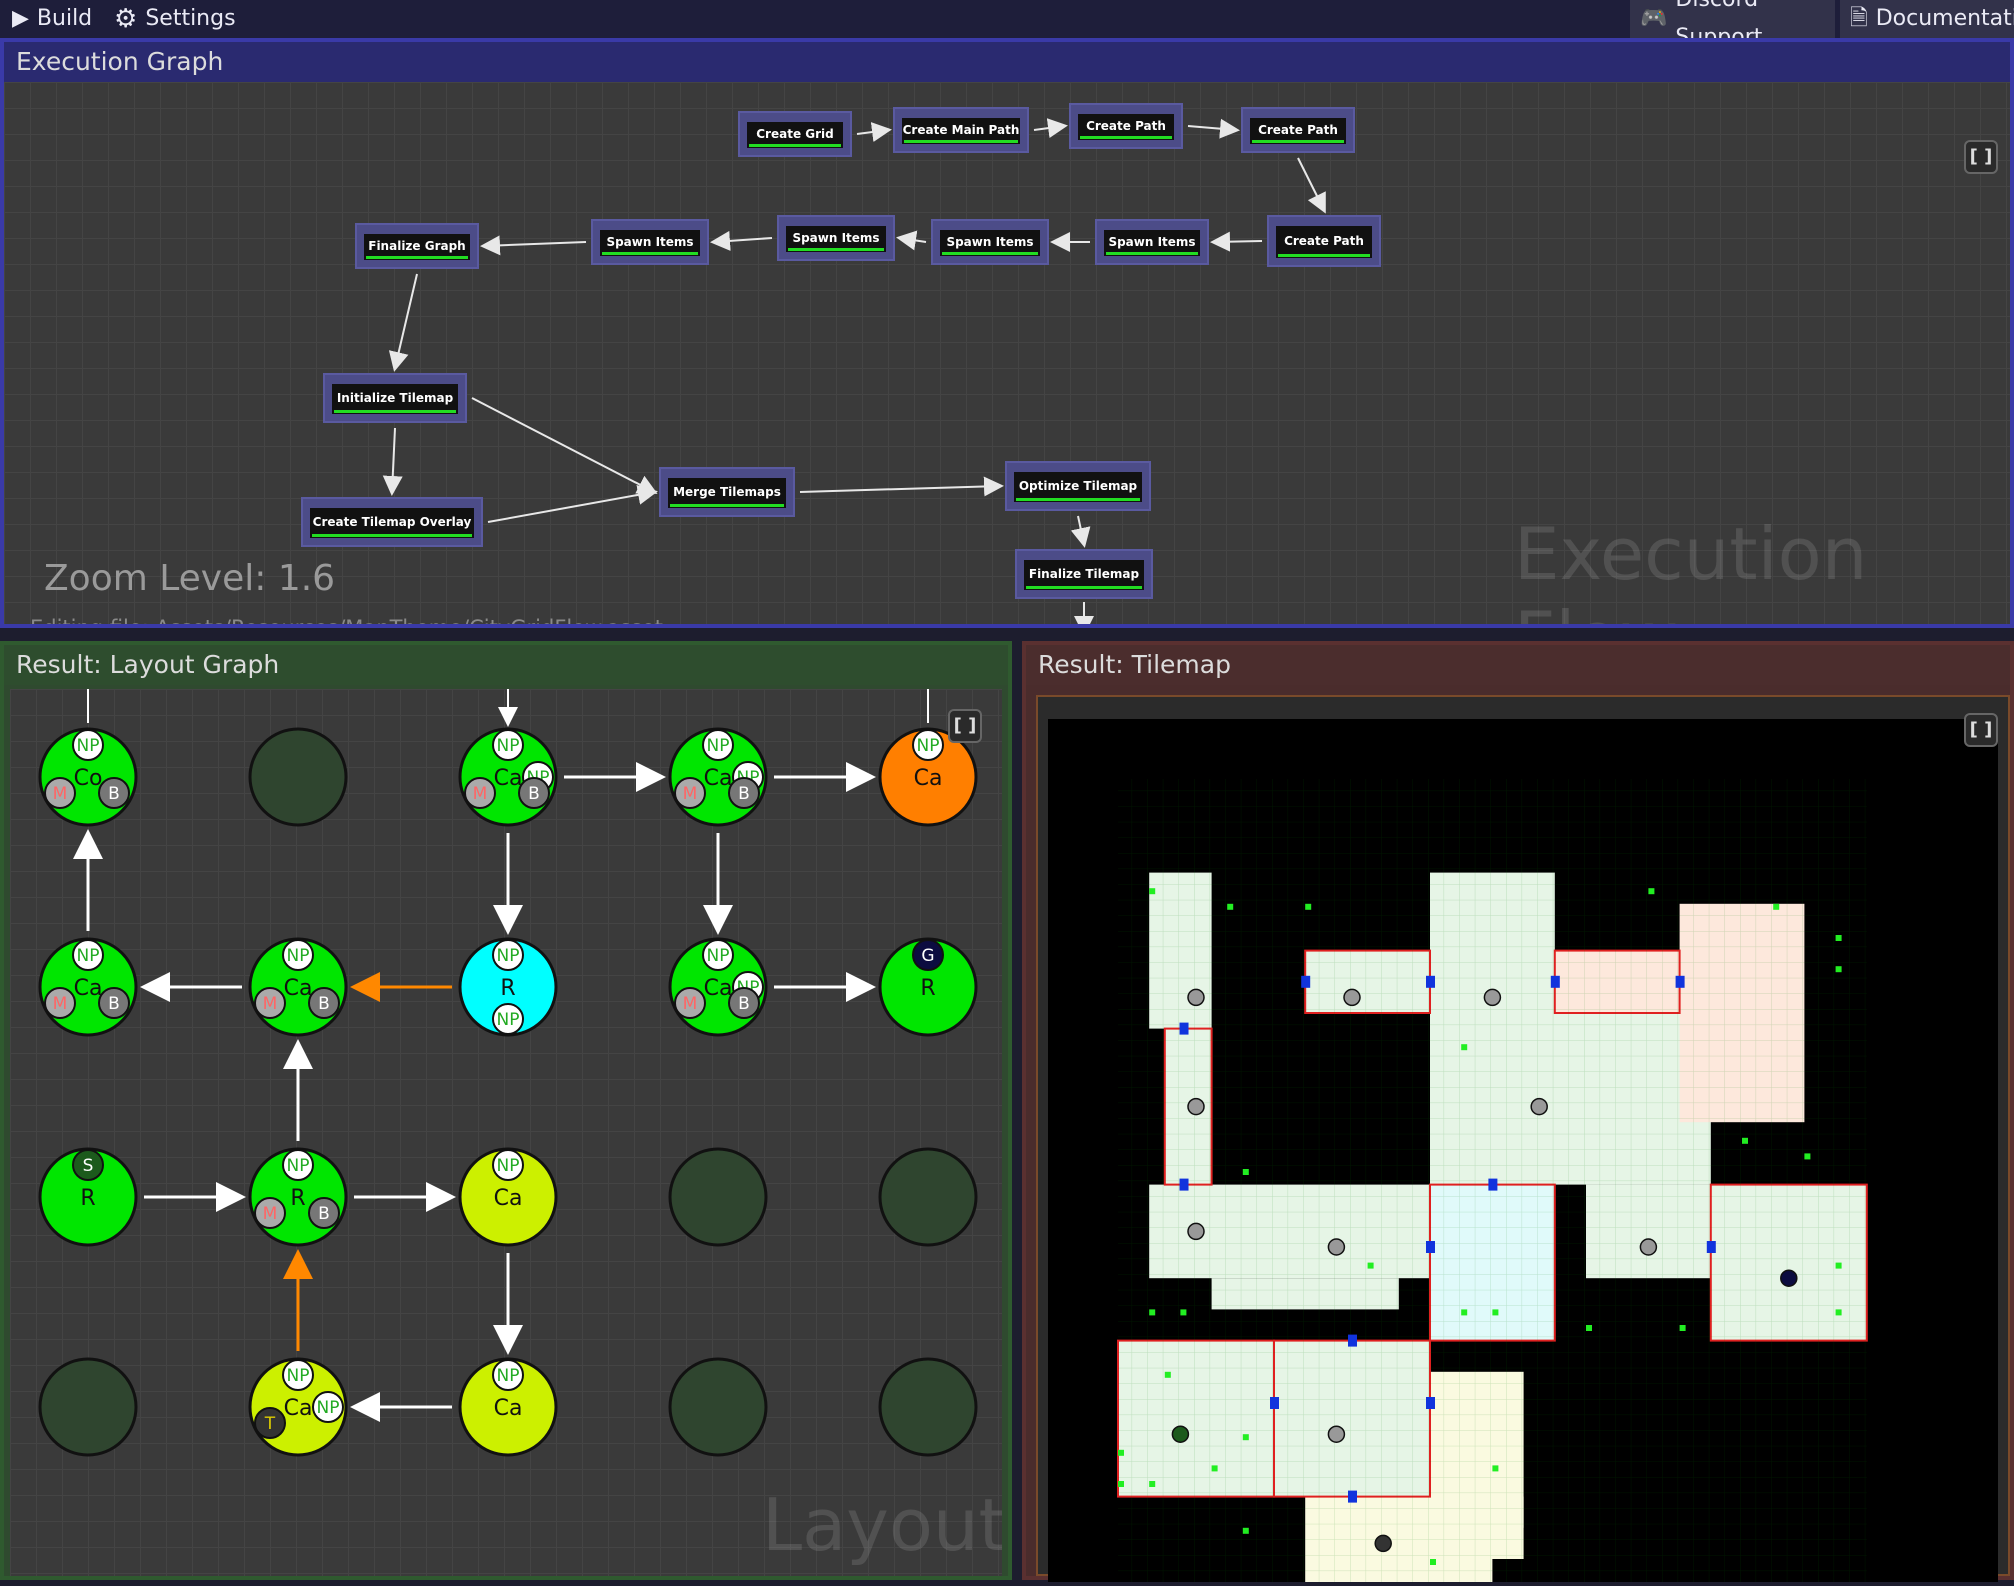 Image resolution: width=2014 pixels, height=1586 pixels. What do you see at coordinates (1927, 19) in the screenshot?
I see `documentation-button: 🗎 Documentation` at bounding box center [1927, 19].